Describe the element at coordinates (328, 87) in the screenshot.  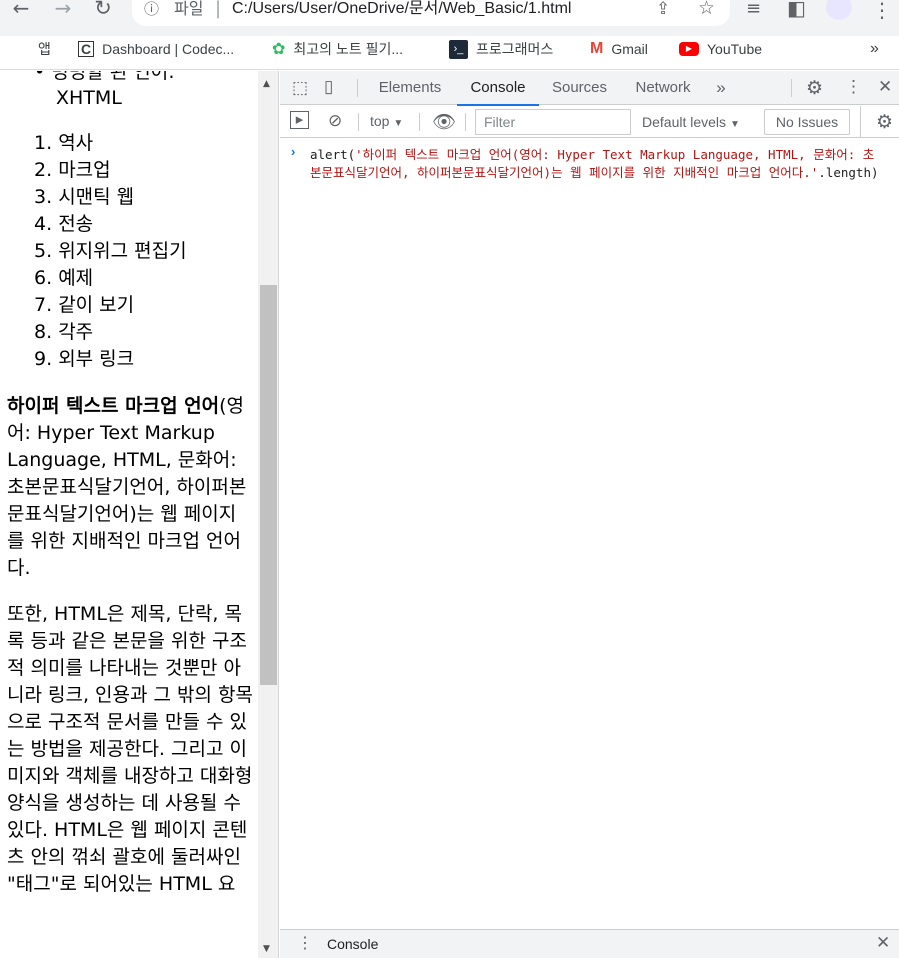
I see `device-toolbar-icon: ▯` at that location.